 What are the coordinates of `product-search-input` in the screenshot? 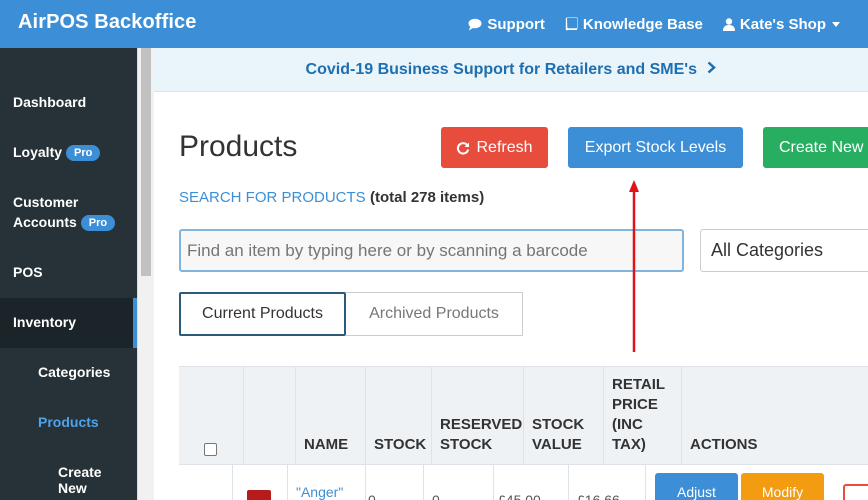 It's located at (431, 250).